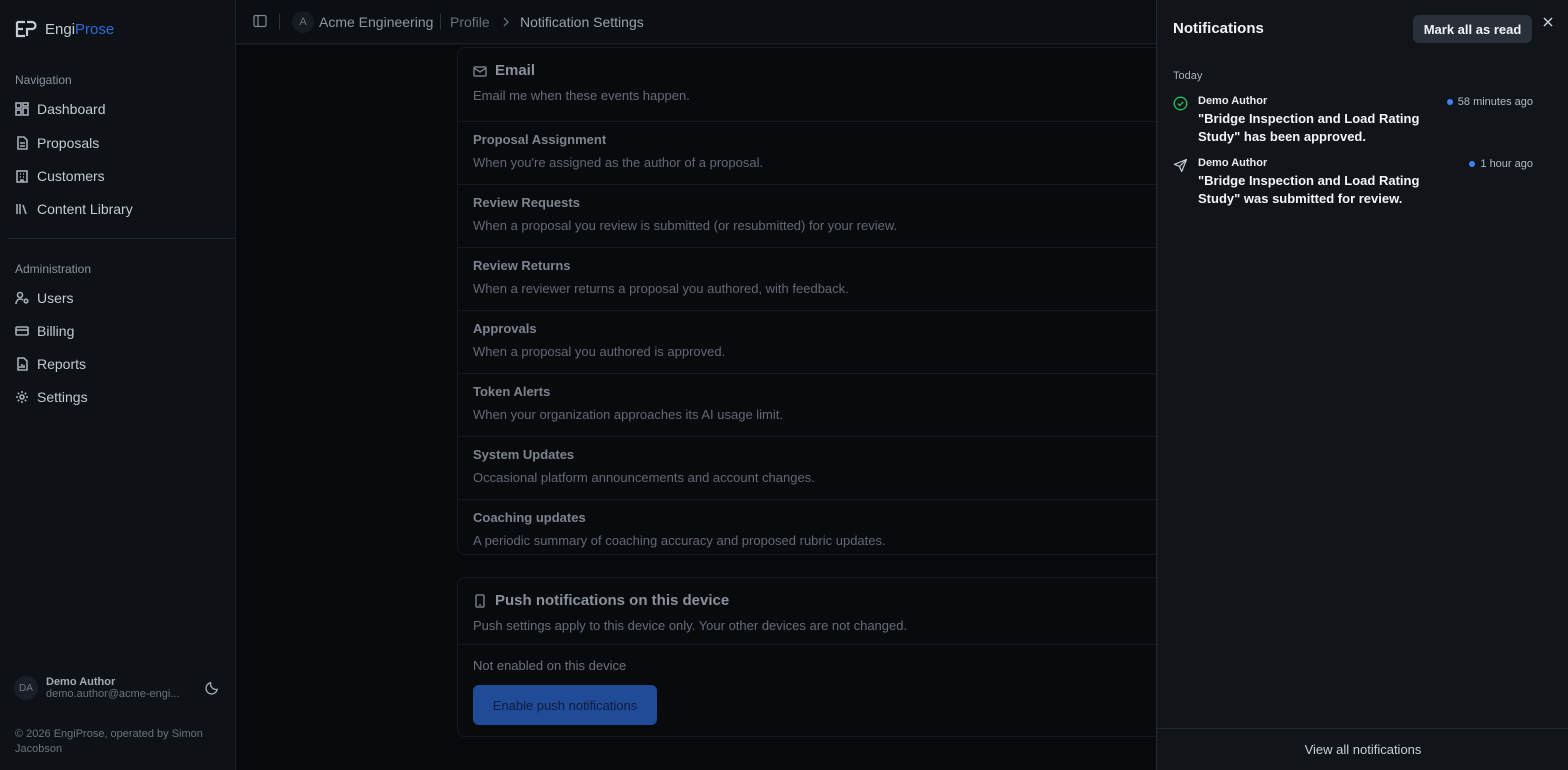 The height and width of the screenshot is (770, 1568). I want to click on sidebar-divider, so click(122, 238).